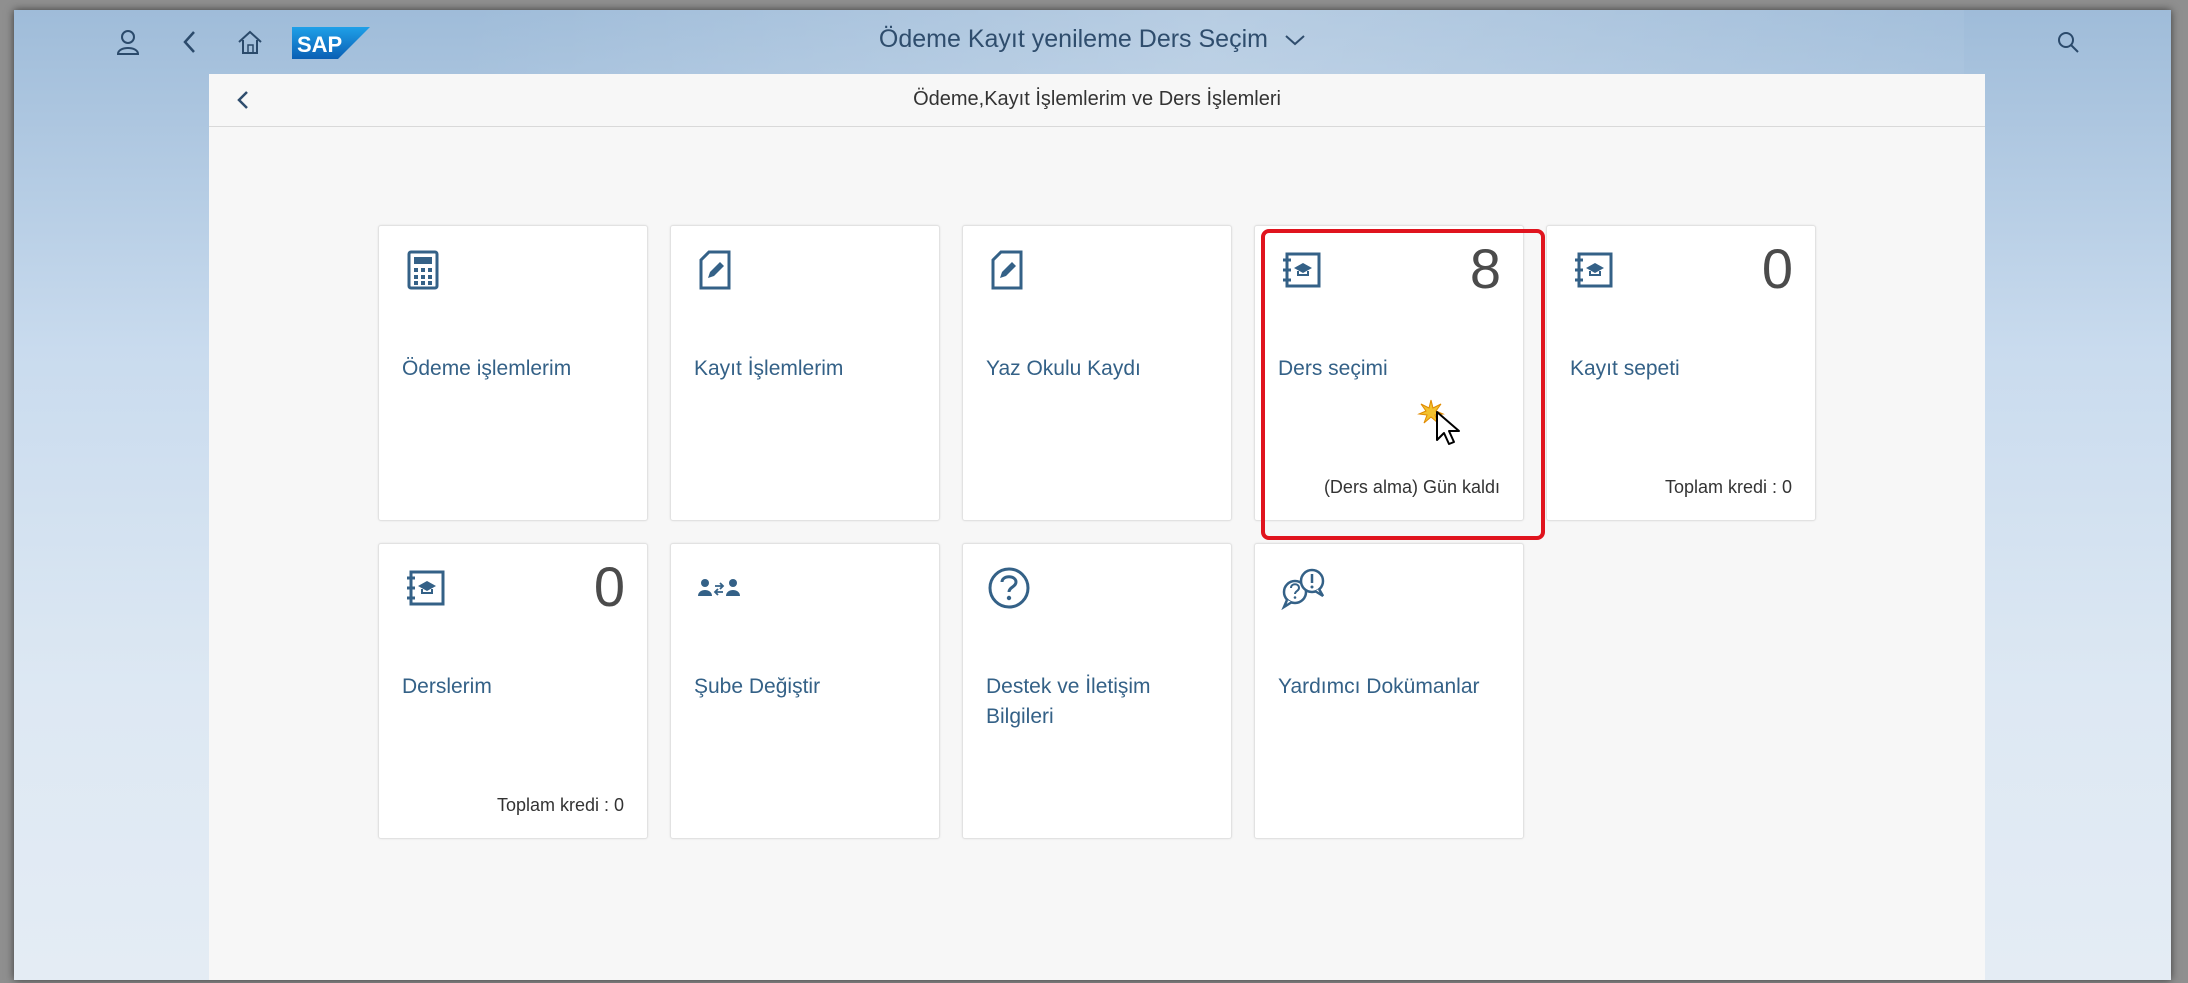 The image size is (2188, 983). I want to click on page-header: Ödeme,Kayıt İşlemlerim ve Ders İşlemleri, so click(1097, 100).